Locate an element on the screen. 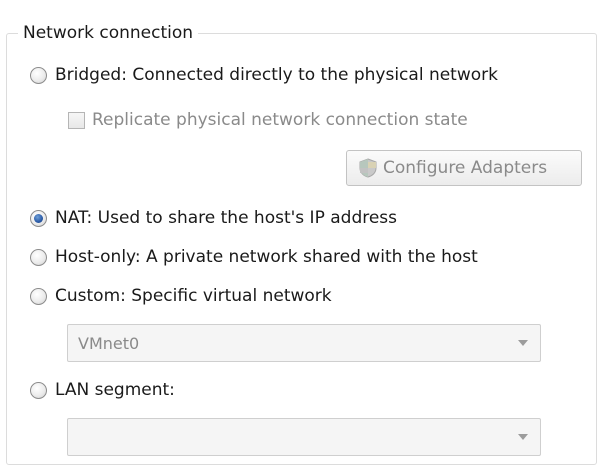  nat-radio-option: NAT: Used to share the host's IP address is located at coordinates (213, 218).